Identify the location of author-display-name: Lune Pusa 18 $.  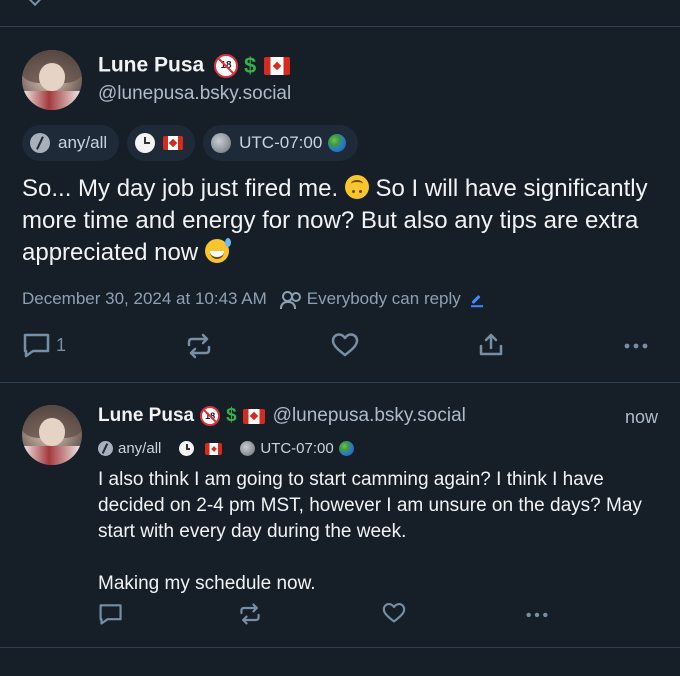
(194, 66).